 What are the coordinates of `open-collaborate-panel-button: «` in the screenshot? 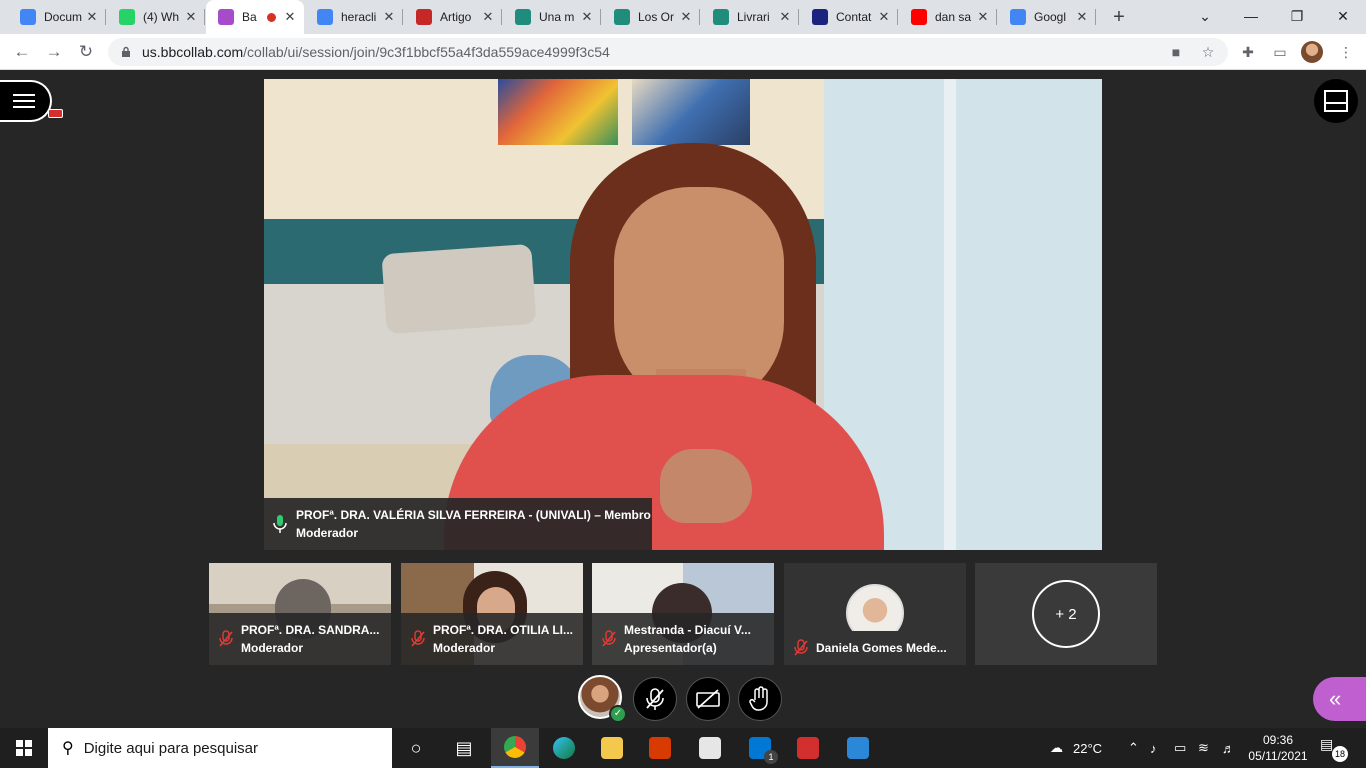 It's located at (1339, 699).